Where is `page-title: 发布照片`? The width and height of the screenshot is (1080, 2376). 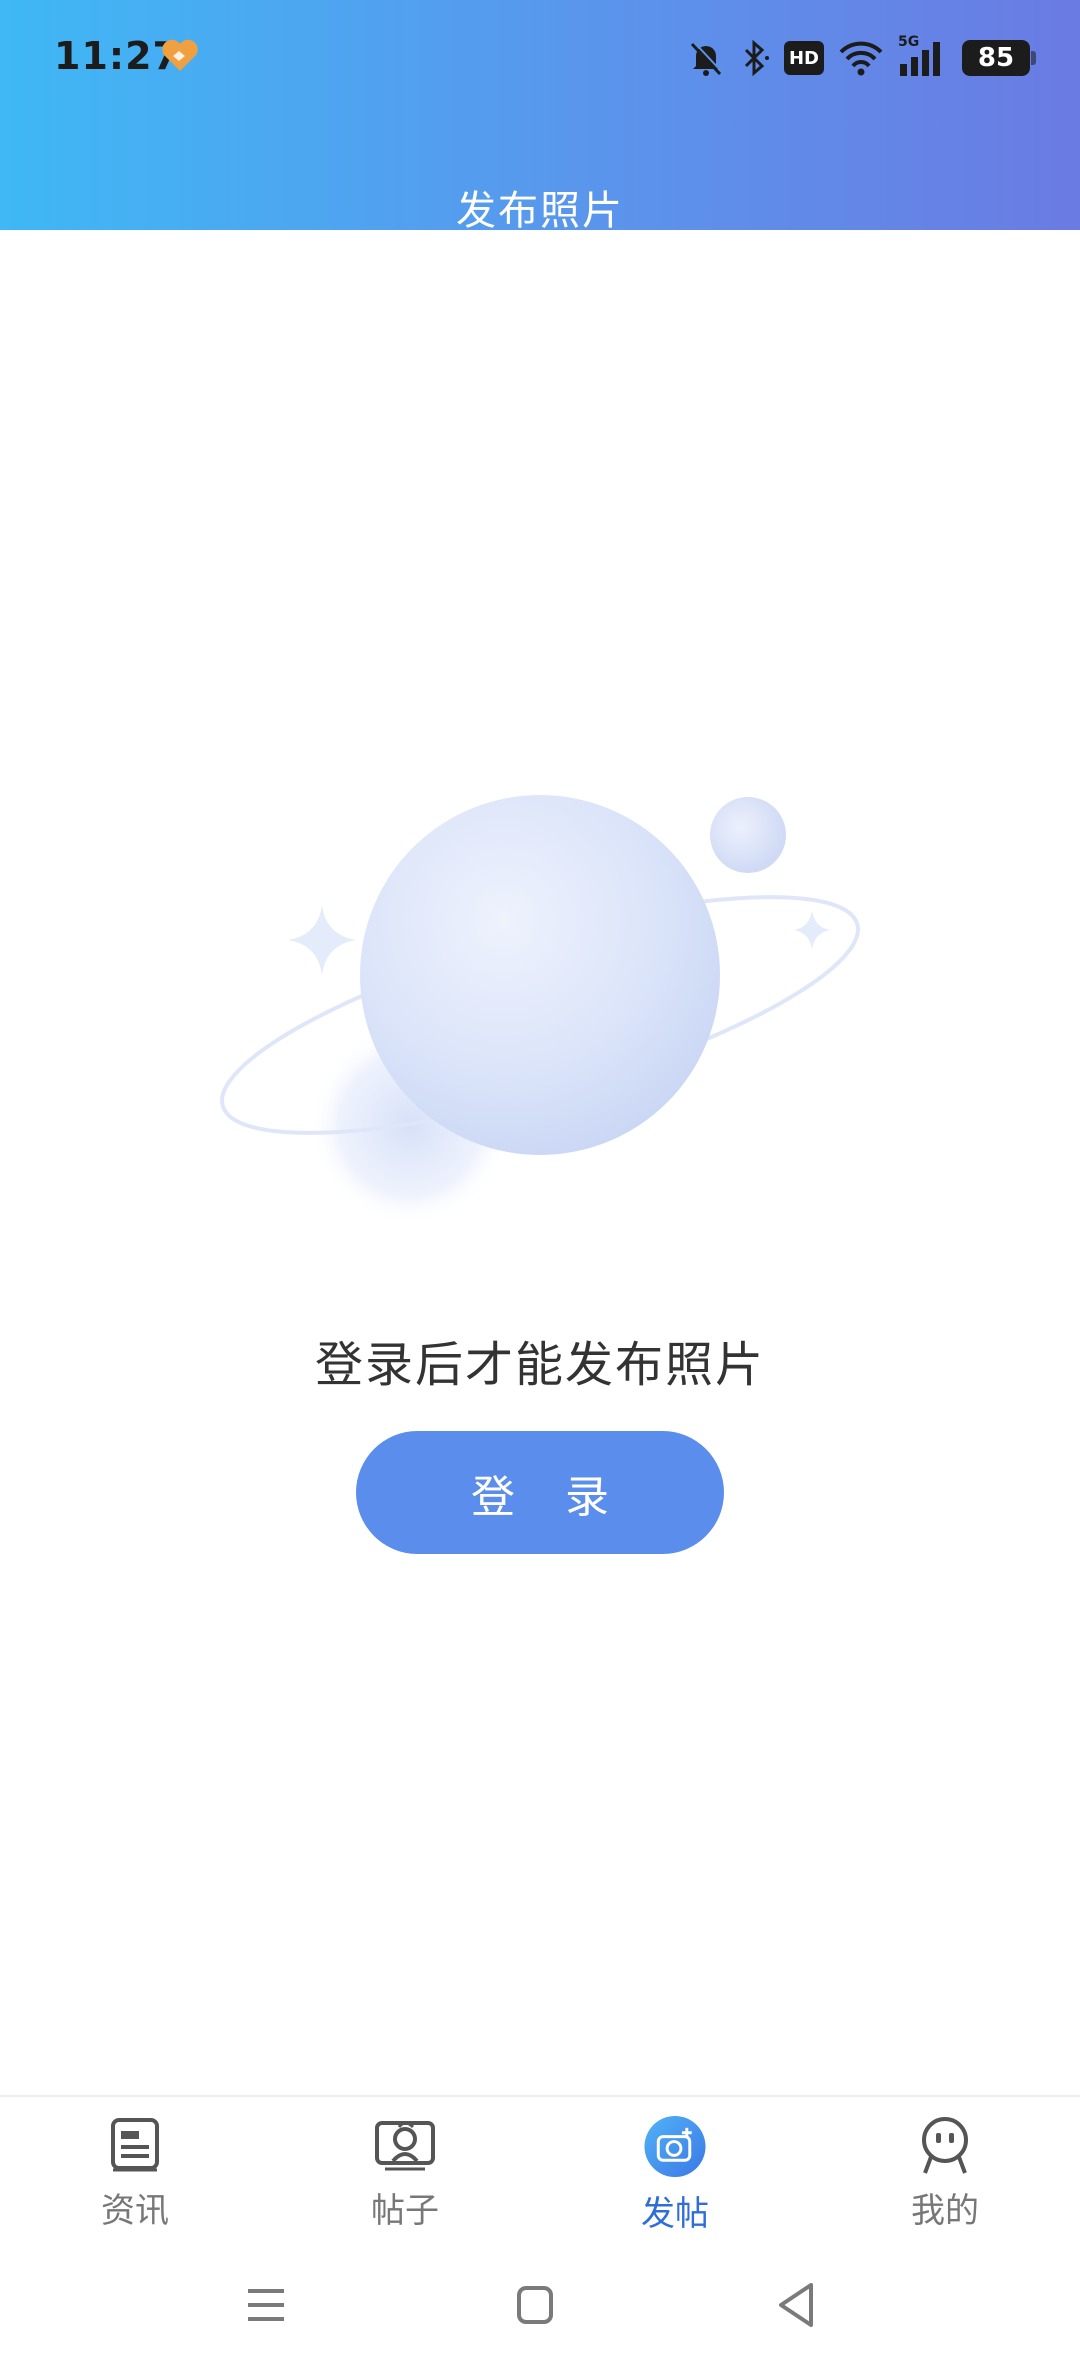
page-title: 发布照片 is located at coordinates (540, 211).